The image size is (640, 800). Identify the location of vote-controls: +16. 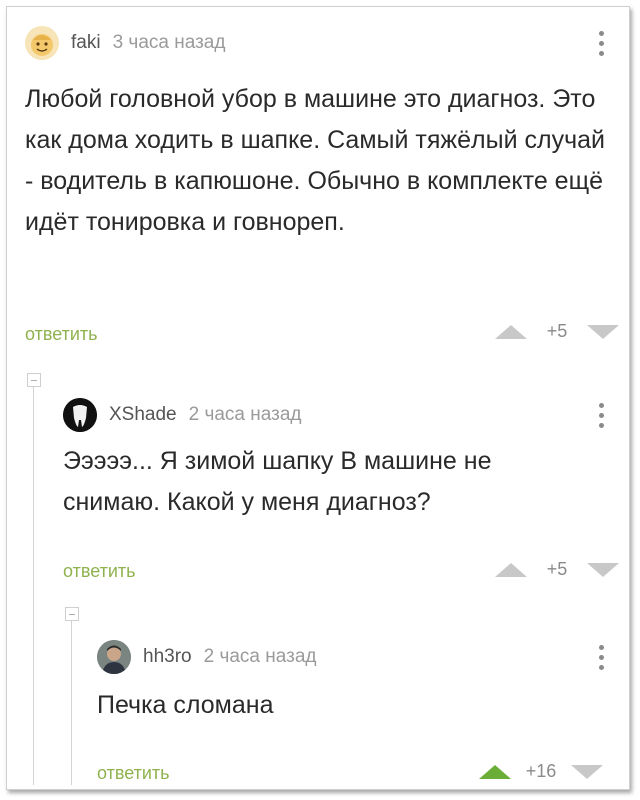
(541, 771).